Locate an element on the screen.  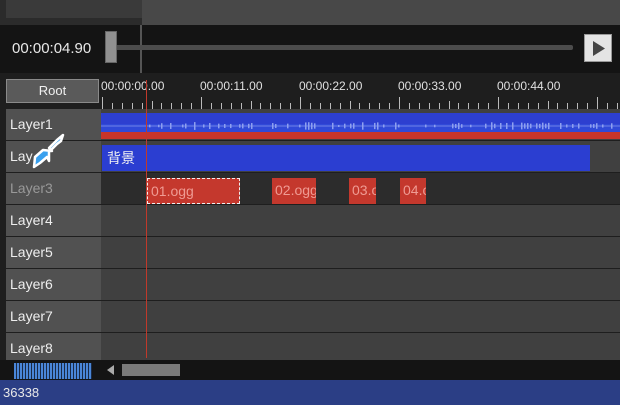
bgm-clip: 背景 is located at coordinates (346, 158).